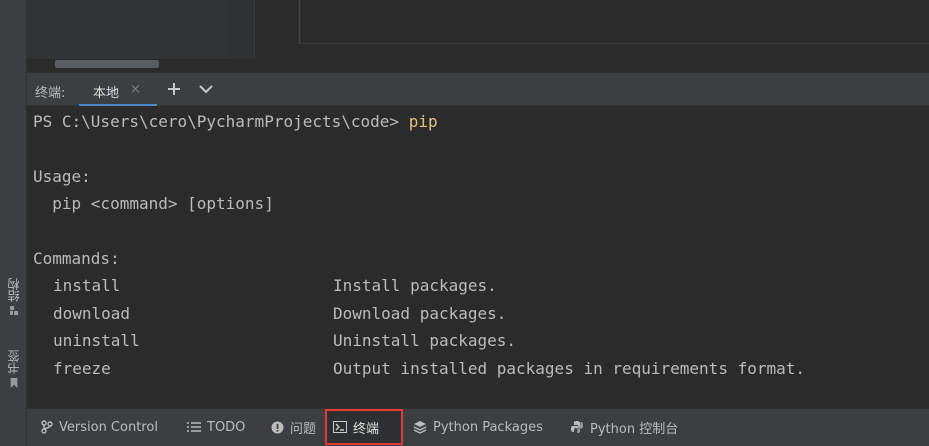 The width and height of the screenshot is (929, 446). Describe the element at coordinates (221, 121) in the screenshot. I see `prompt-path: PS C:\Users\cero\PycharmProjects\code>` at that location.